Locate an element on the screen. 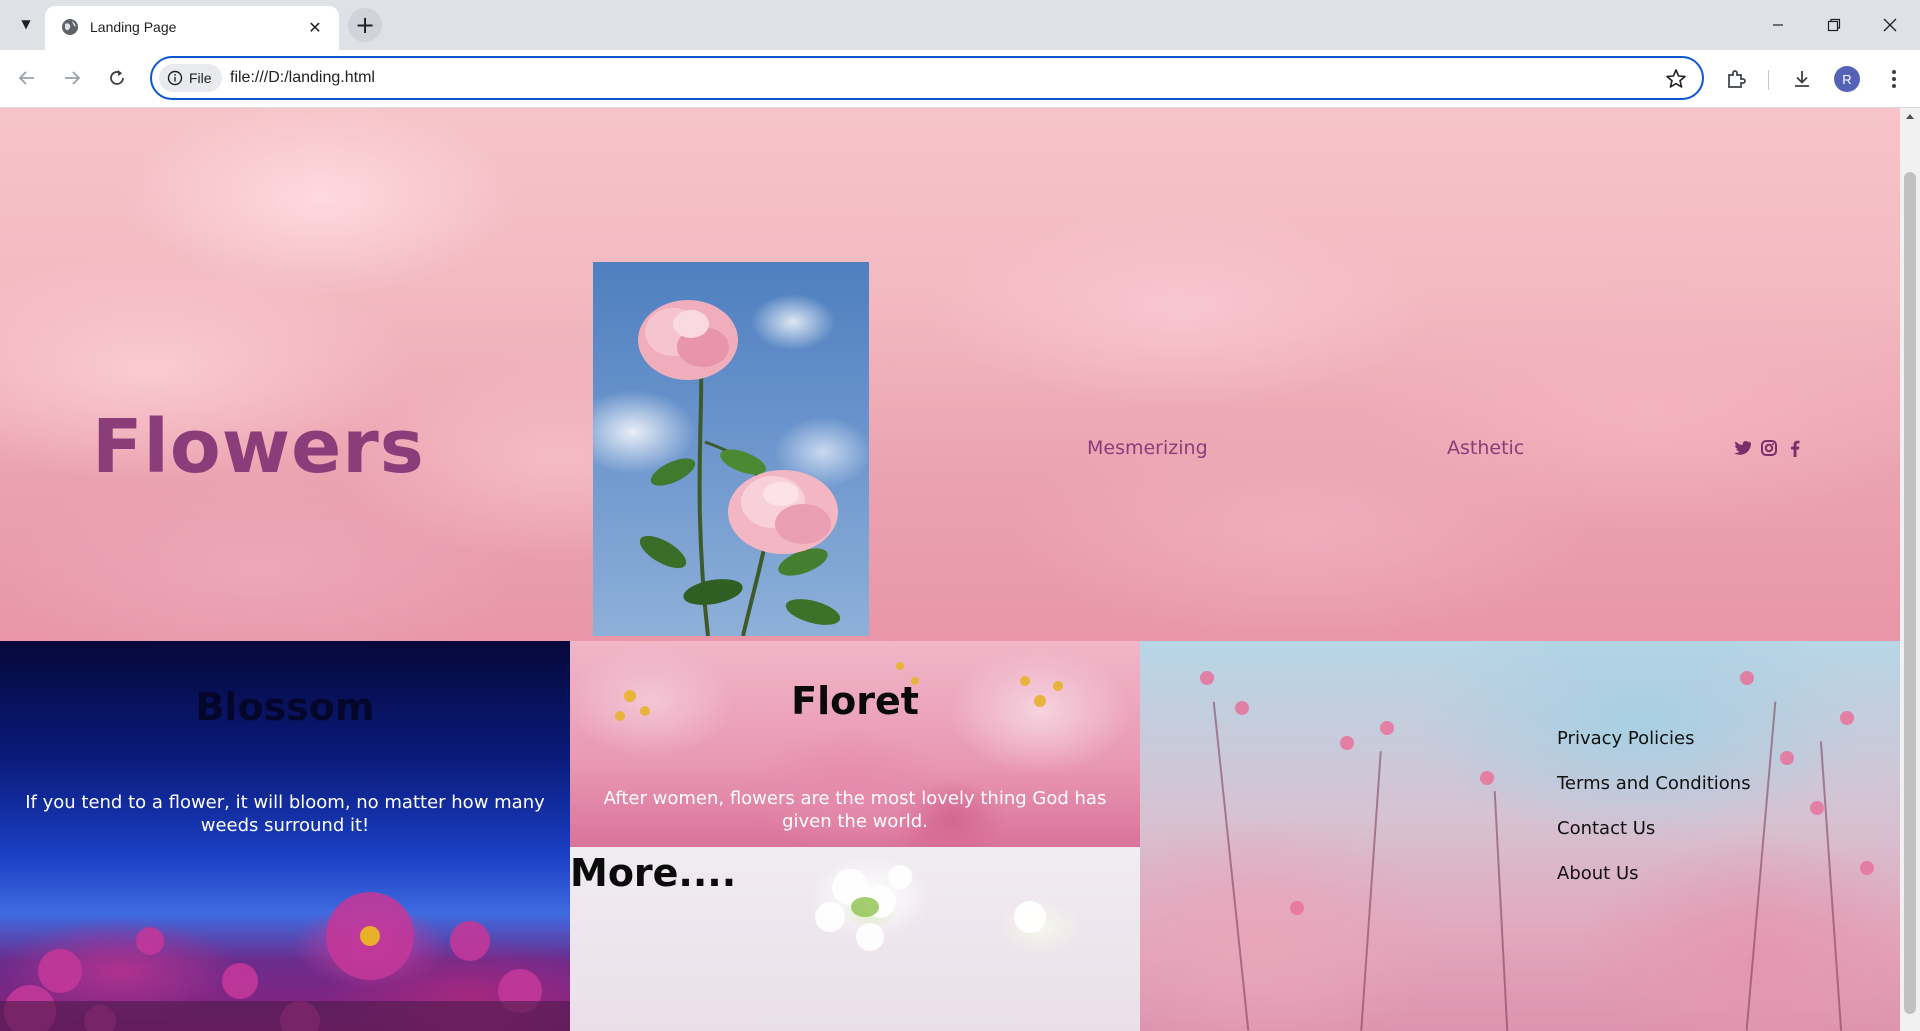 The image size is (1920, 1031). blossom-title: Blossom is located at coordinates (285, 707).